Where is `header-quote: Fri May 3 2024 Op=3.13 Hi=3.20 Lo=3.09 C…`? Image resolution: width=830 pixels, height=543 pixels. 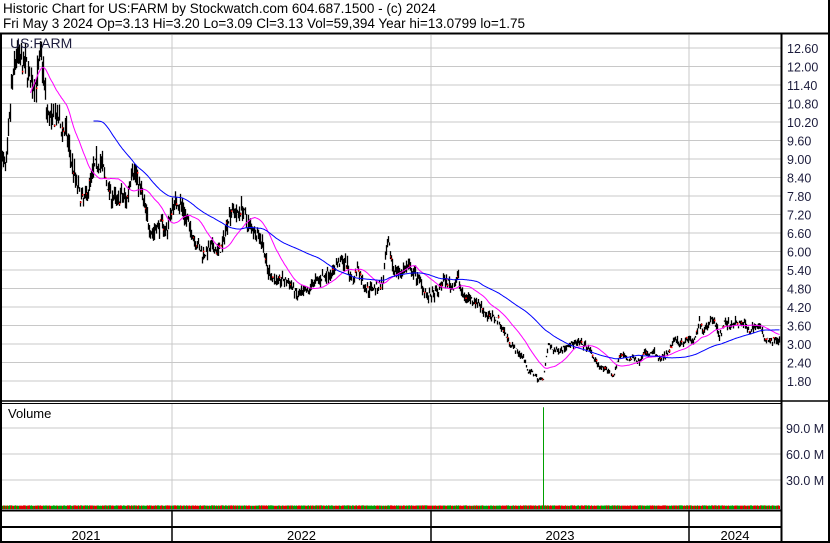
header-quote: Fri May 3 2024 Op=3.13 Hi=3.20 Lo=3.09 C… is located at coordinates (264, 23).